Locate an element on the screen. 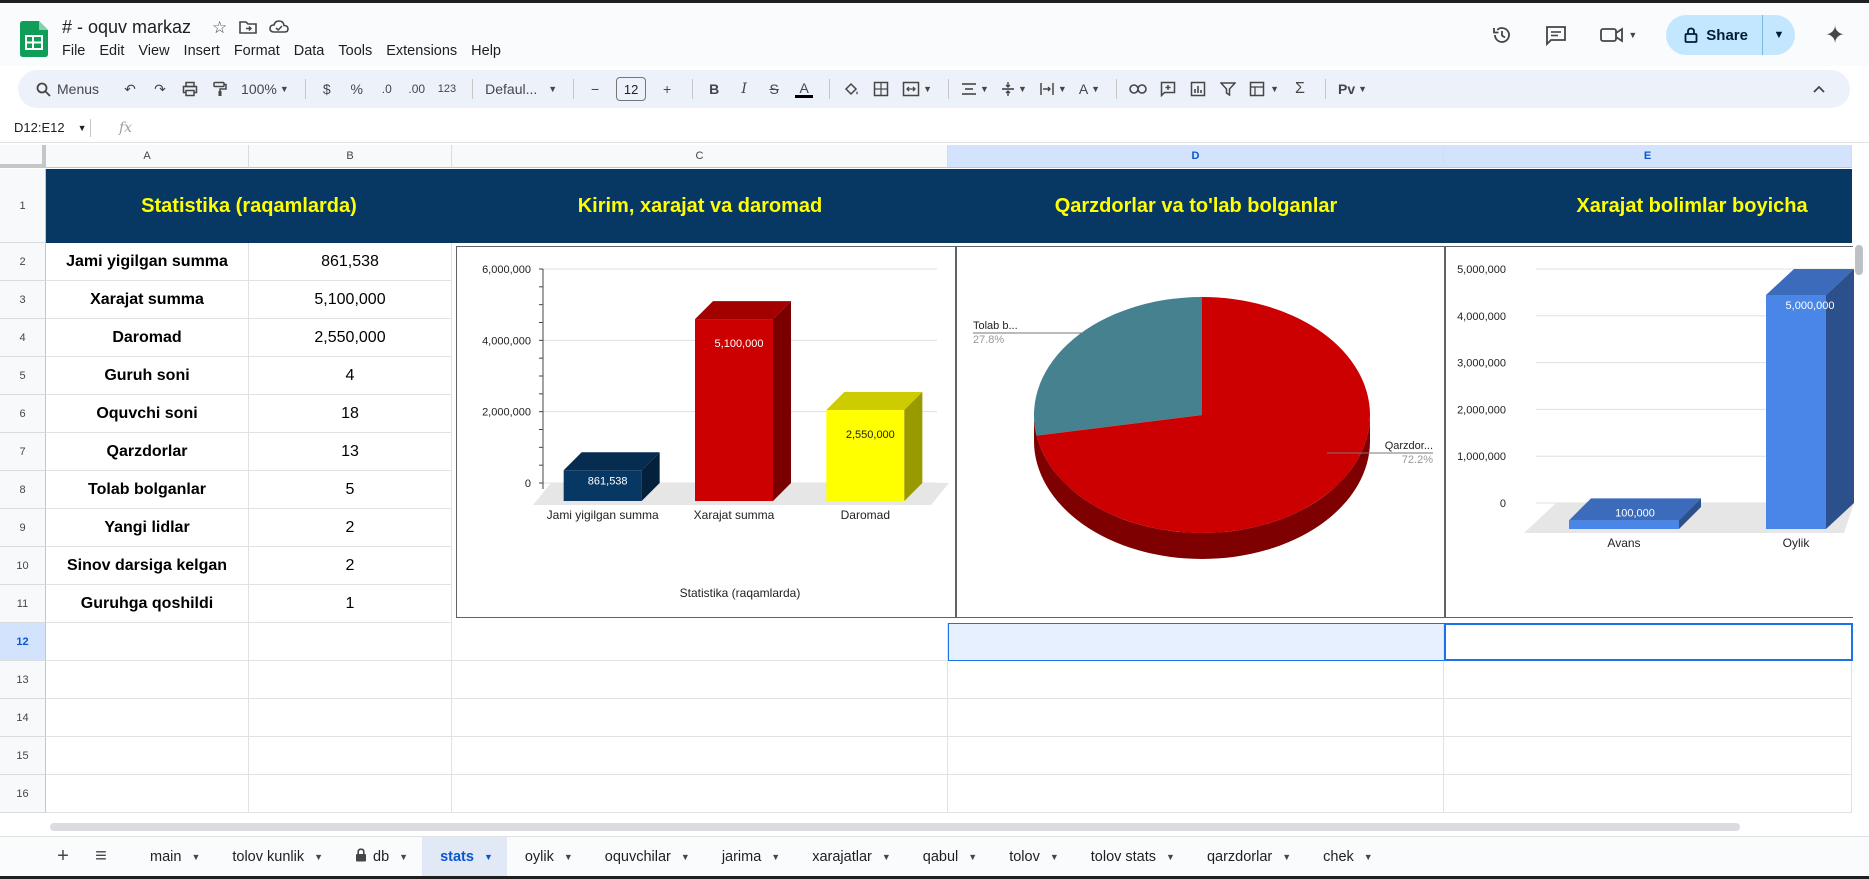 The height and width of the screenshot is (879, 1869). tab-chek: chek ▼ is located at coordinates (1346, 857).